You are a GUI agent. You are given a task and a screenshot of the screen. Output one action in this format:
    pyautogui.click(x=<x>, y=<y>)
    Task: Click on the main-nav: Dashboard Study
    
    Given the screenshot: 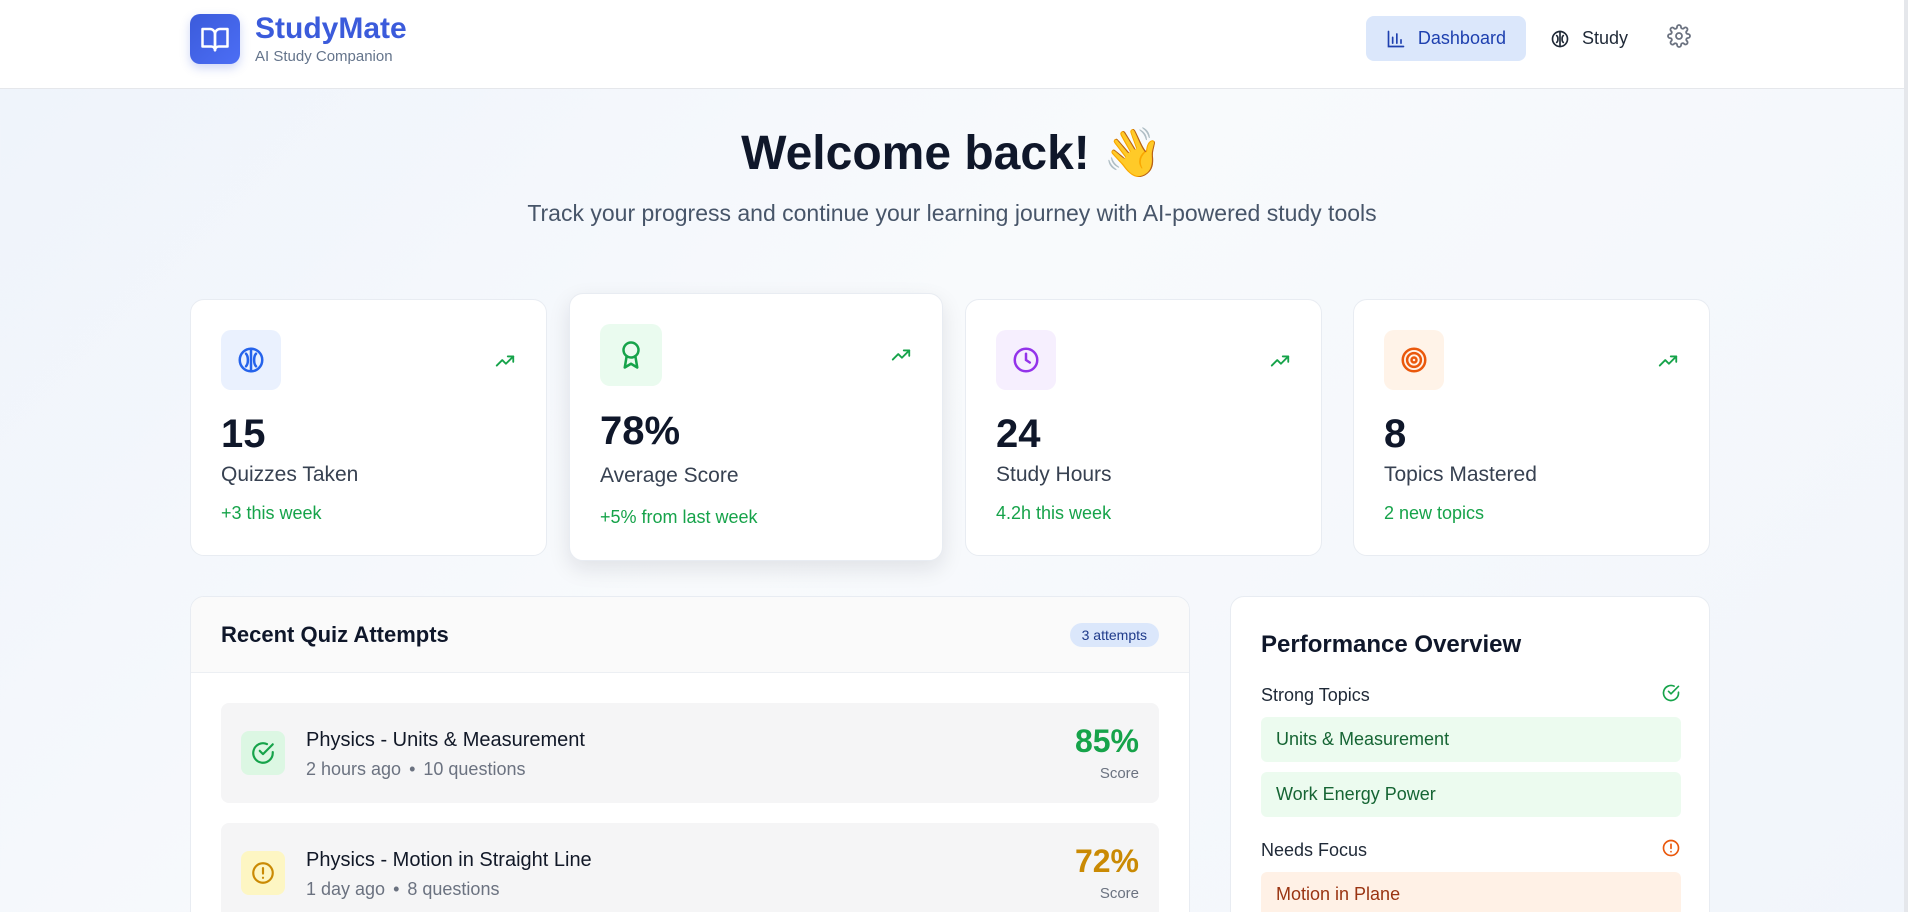 What is the action you would take?
    pyautogui.click(x=1532, y=38)
    